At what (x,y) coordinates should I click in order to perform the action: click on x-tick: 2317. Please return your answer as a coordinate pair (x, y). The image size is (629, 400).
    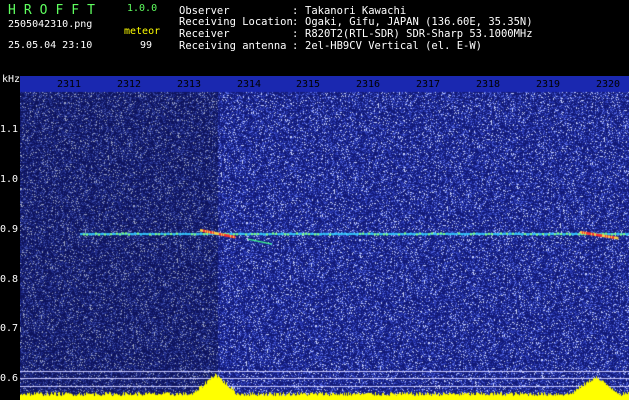
    Looking at the image, I should click on (428, 84).